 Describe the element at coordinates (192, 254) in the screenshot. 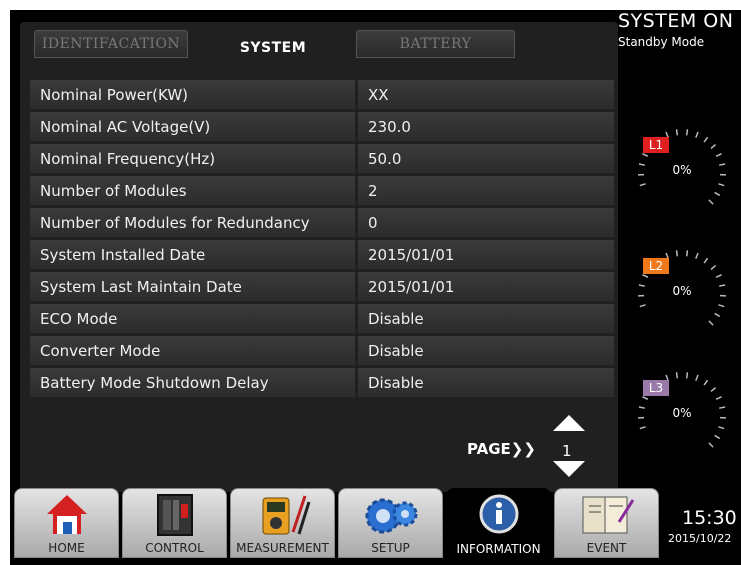

I see `row-label: System Installed Date` at that location.